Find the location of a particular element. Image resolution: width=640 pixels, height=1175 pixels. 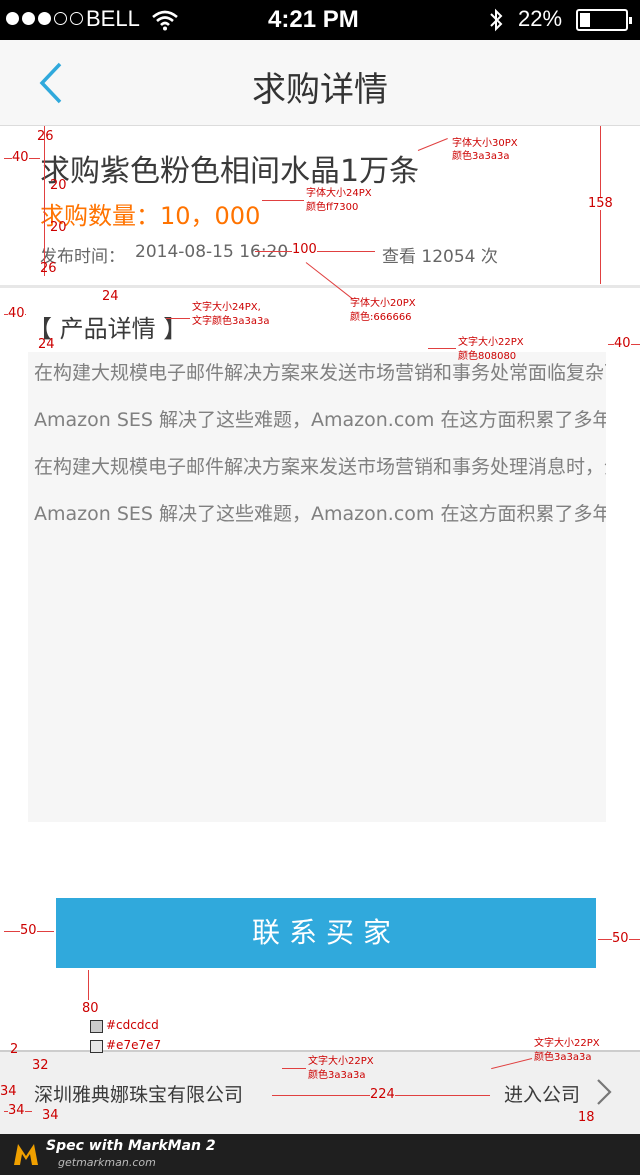

swatch-label: #cdcdcd is located at coordinates (132, 1025).